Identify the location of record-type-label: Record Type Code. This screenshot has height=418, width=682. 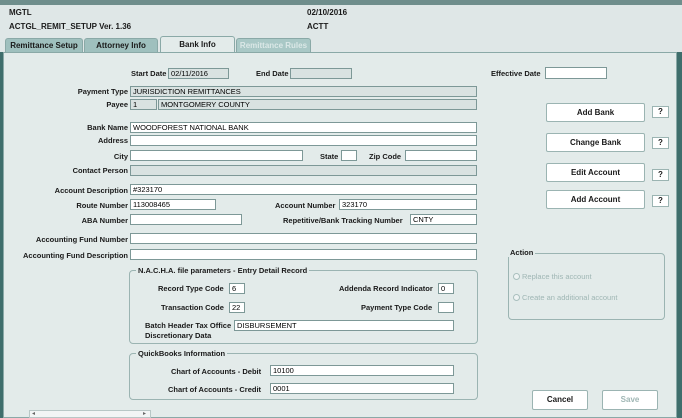
(191, 288).